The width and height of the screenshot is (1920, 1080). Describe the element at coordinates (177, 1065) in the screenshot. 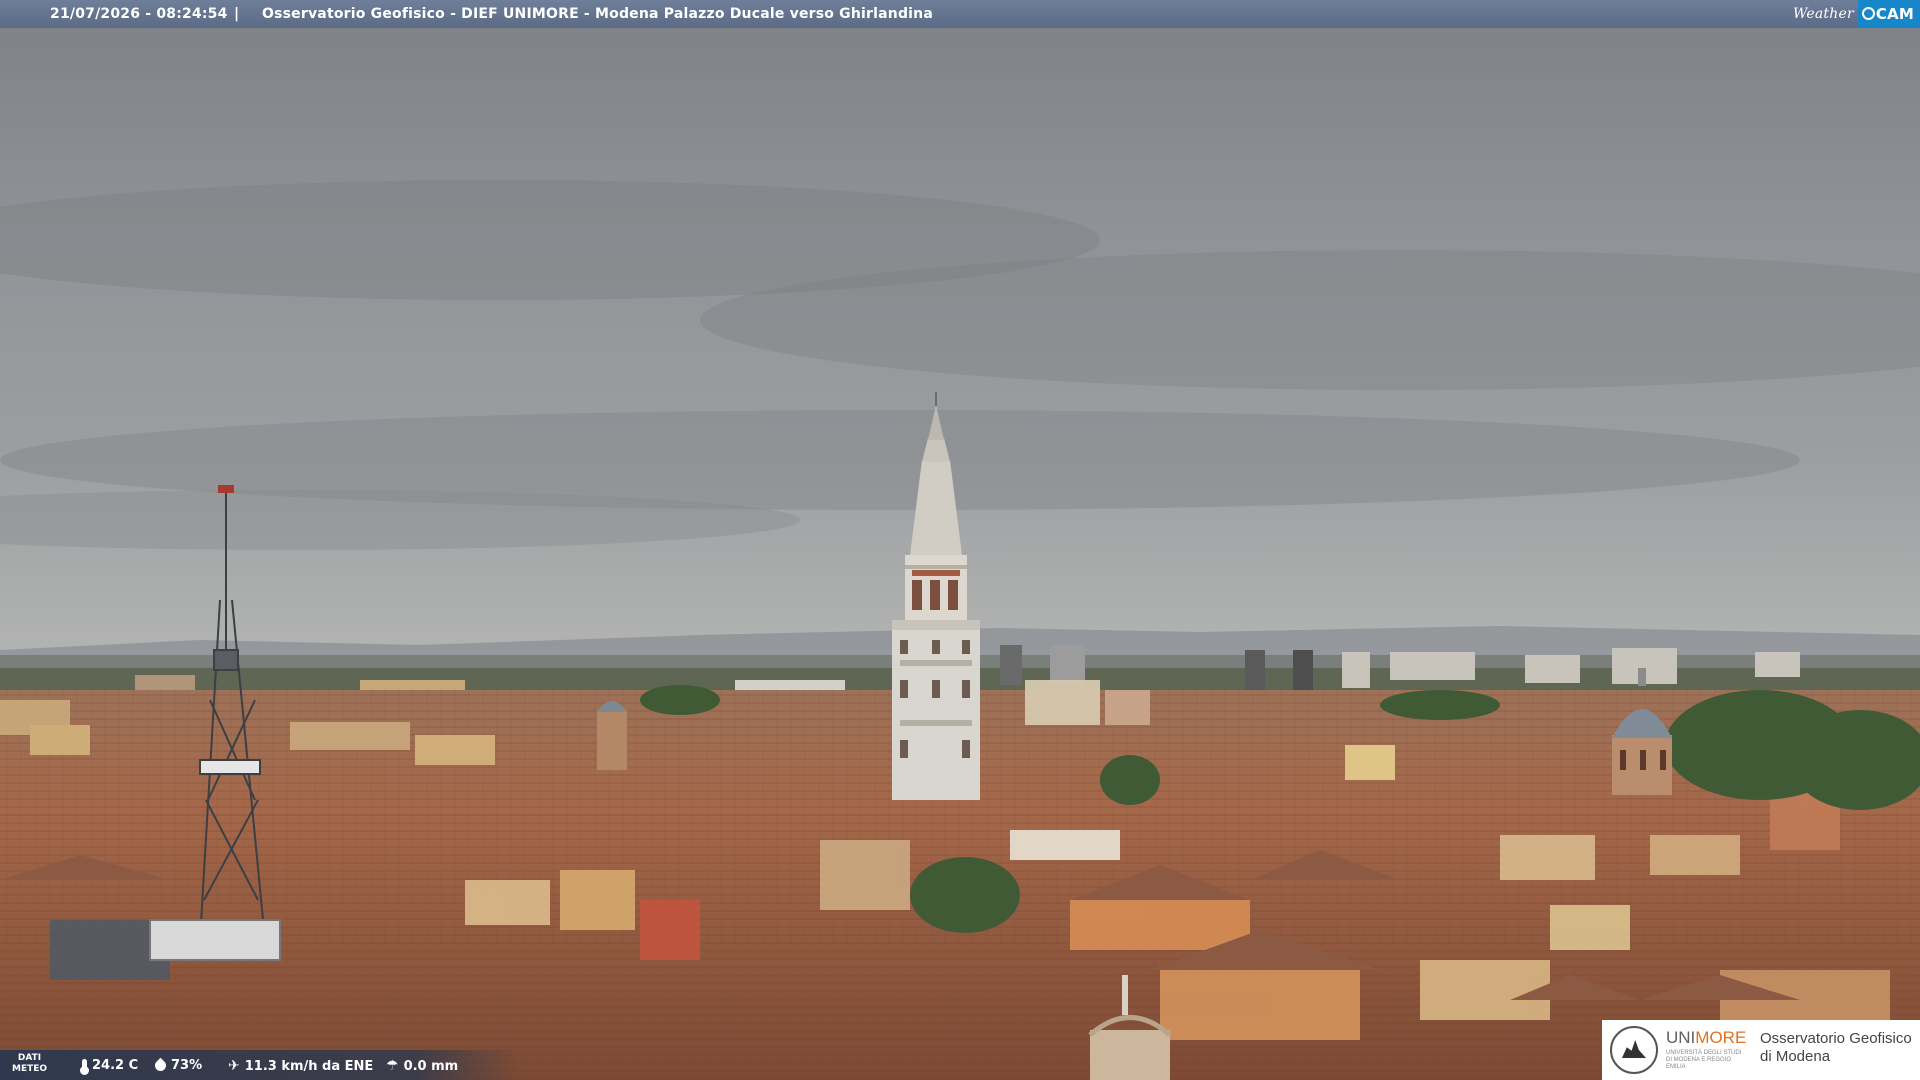

I see `humidity-reading: 73%` at that location.